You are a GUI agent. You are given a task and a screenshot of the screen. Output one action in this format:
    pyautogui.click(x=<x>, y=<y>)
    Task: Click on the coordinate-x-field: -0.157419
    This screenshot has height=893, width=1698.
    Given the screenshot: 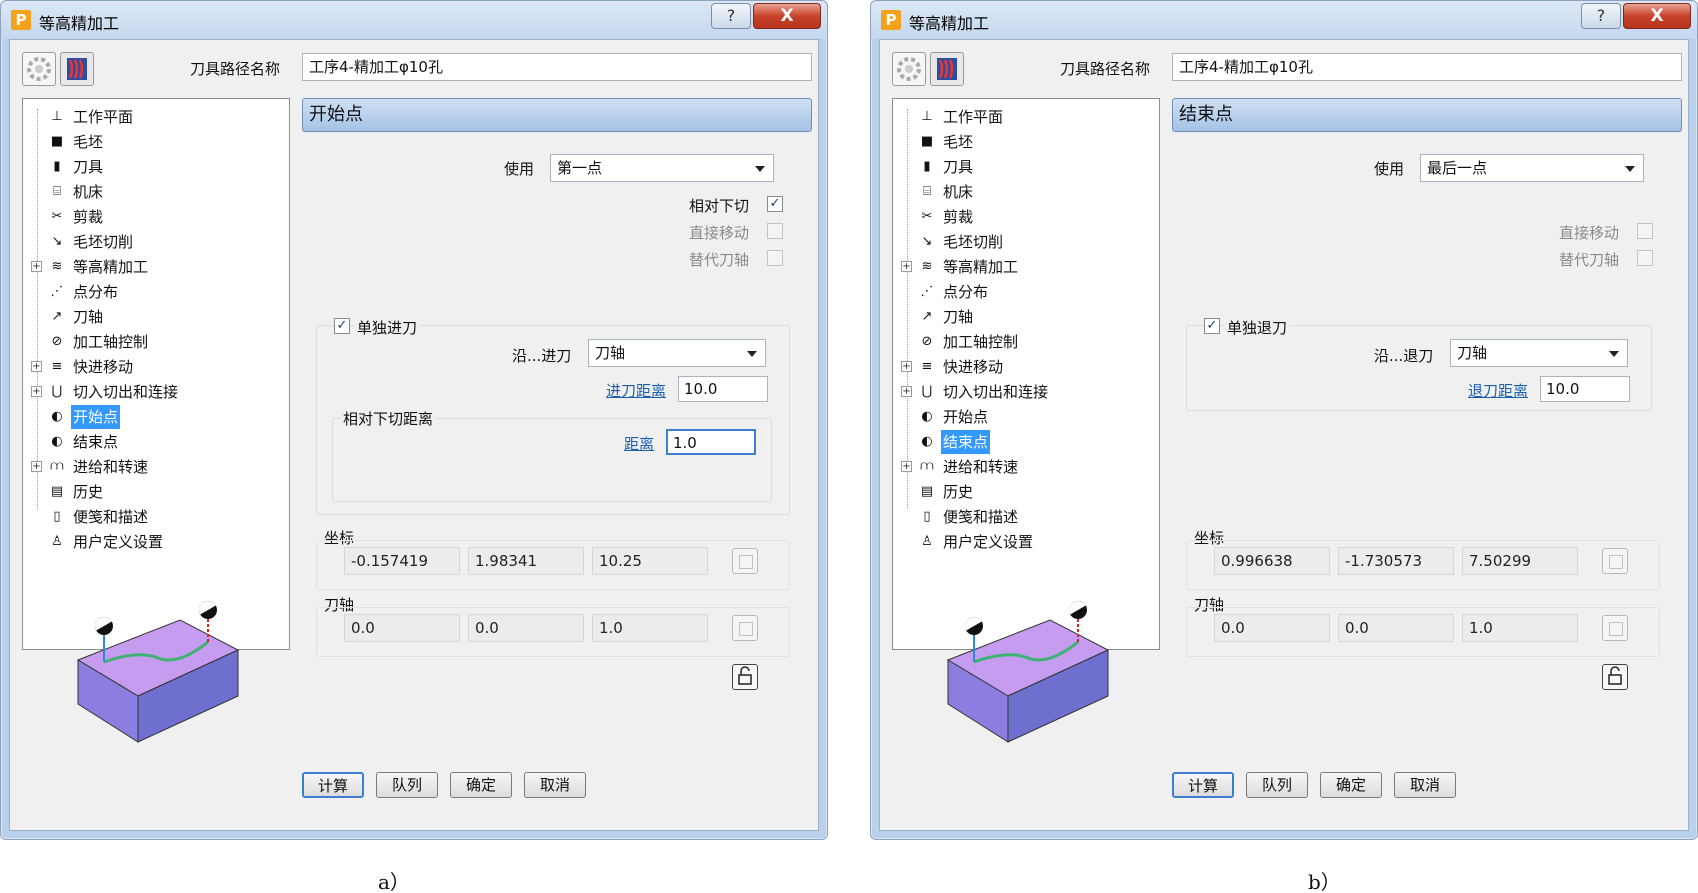 What is the action you would take?
    pyautogui.click(x=402, y=561)
    